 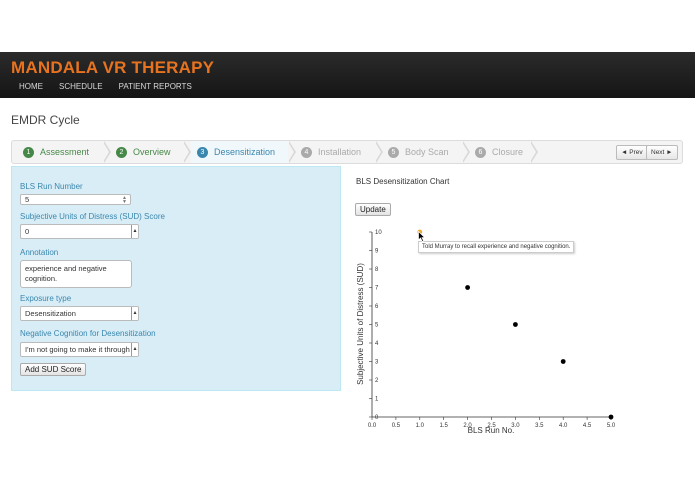 I want to click on sud-score-label: Subjective Units of Distress (SUD) Score, so click(x=92, y=216).